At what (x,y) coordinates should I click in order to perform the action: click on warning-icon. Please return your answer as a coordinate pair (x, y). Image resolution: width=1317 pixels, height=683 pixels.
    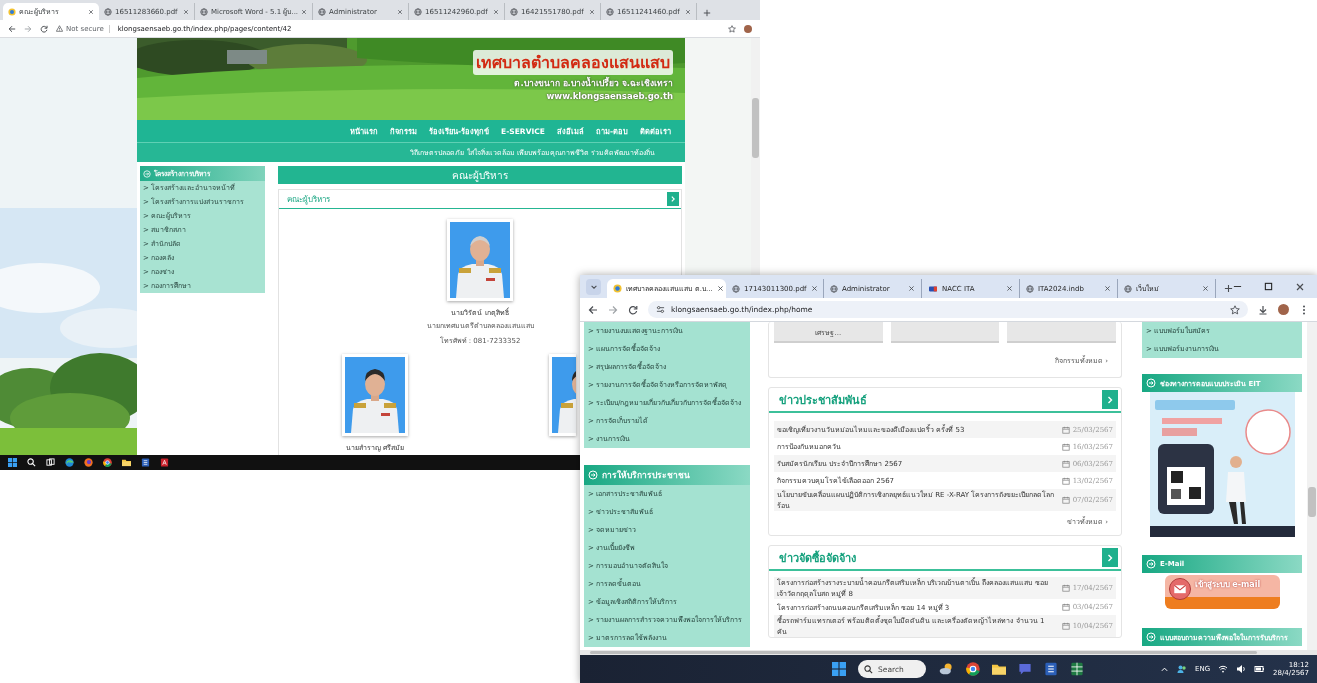
    Looking at the image, I should click on (59, 28).